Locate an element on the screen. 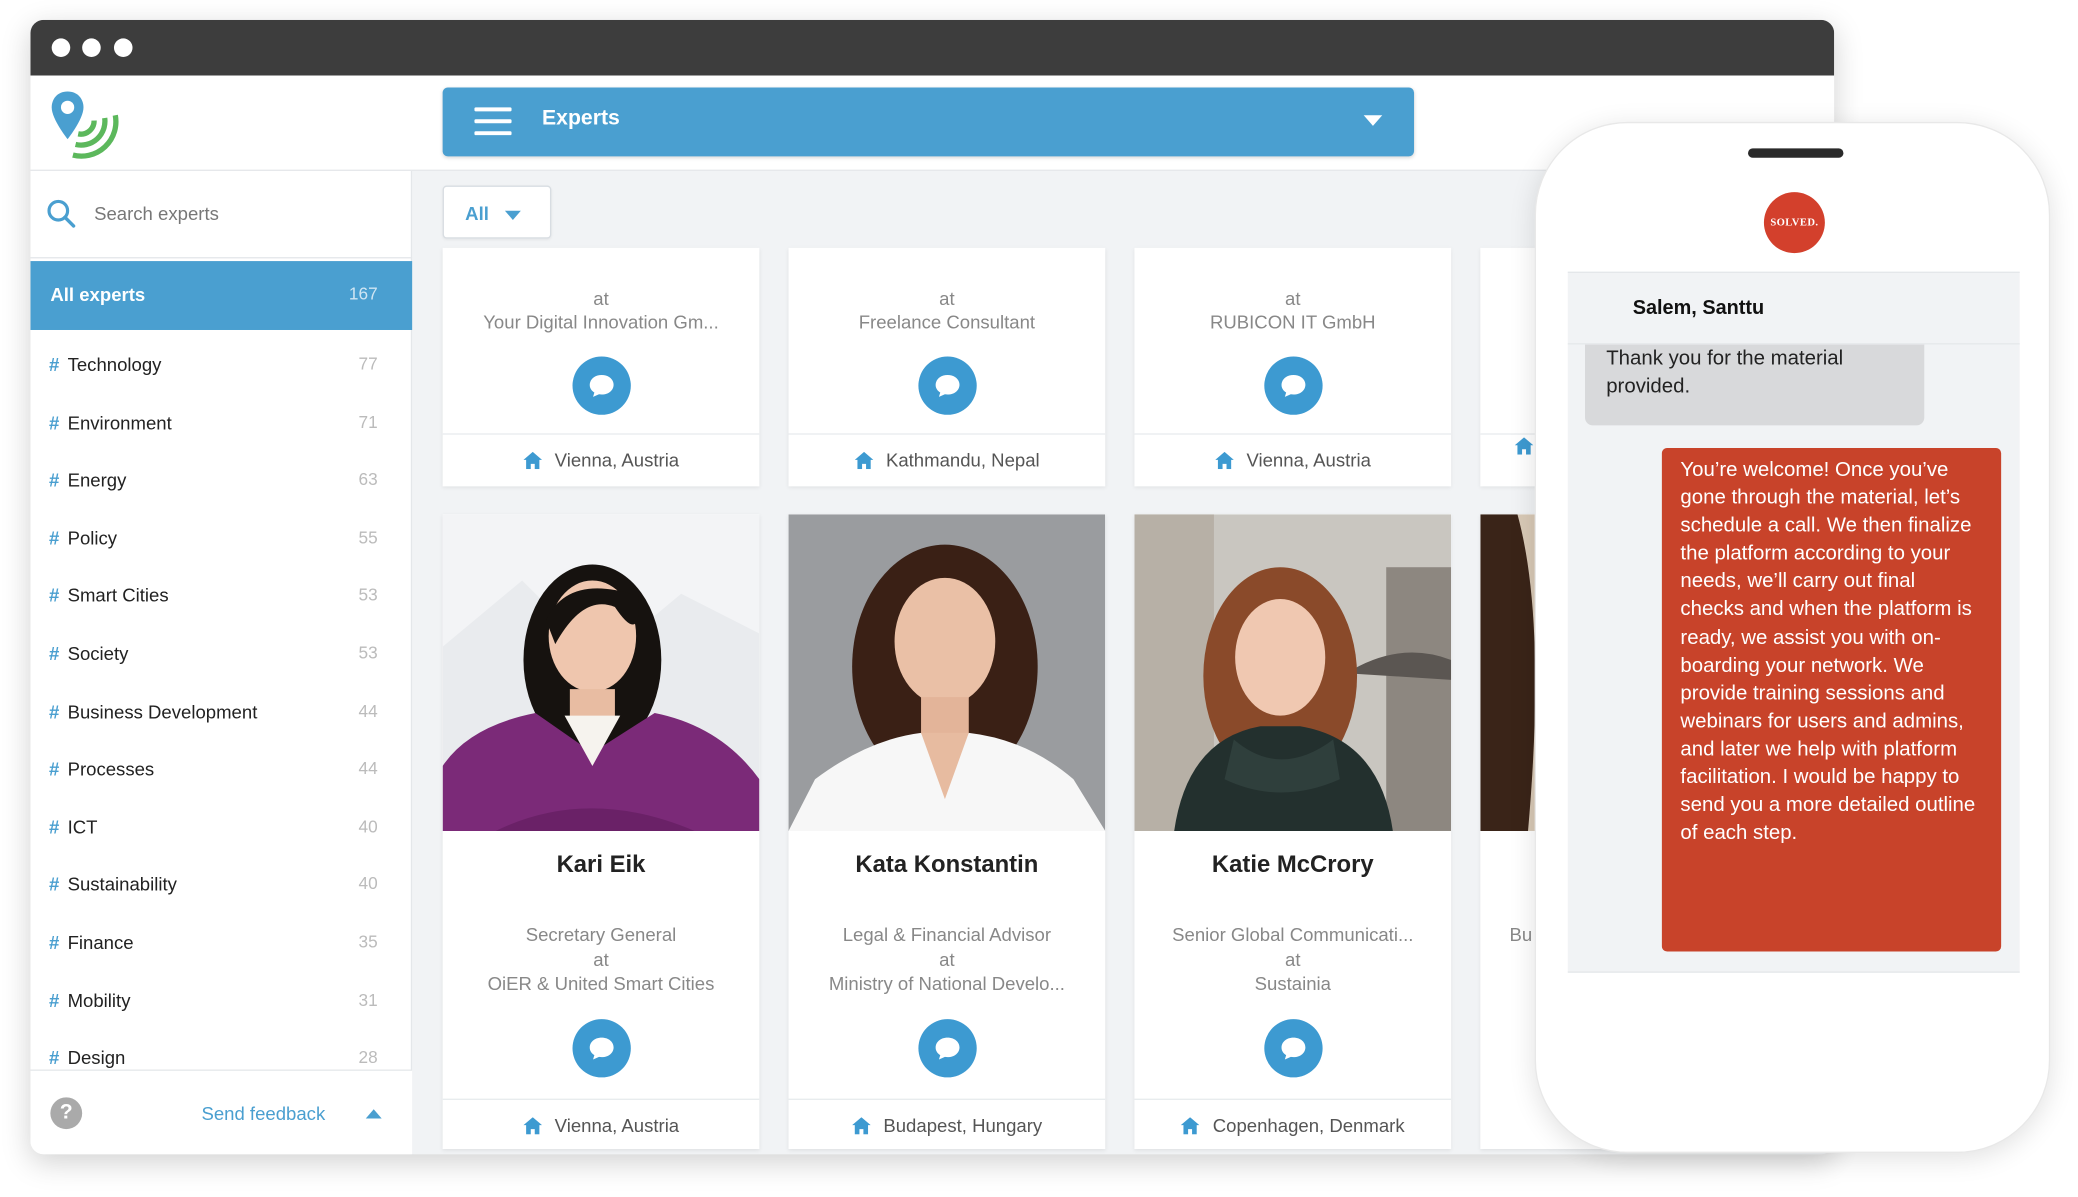 Image resolution: width=2078 pixels, height=1197 pixels. card-name: Kari Eik is located at coordinates (601, 864).